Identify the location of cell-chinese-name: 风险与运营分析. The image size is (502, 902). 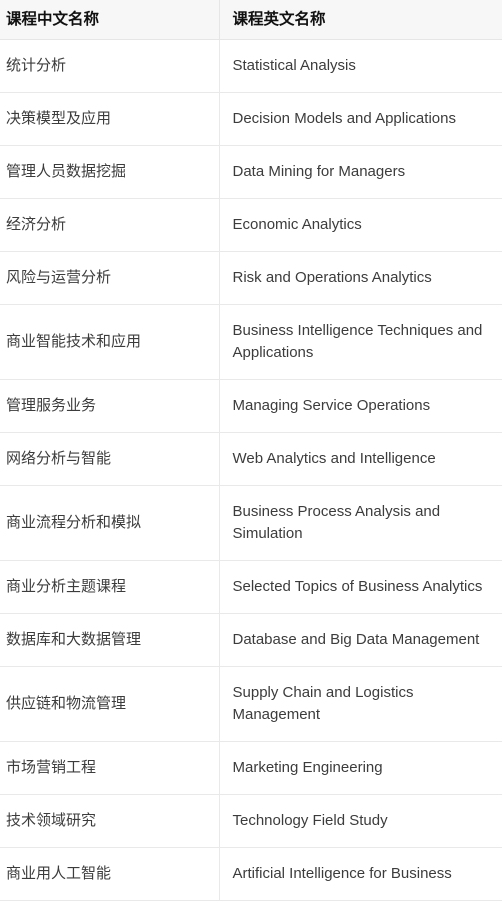
(109, 278).